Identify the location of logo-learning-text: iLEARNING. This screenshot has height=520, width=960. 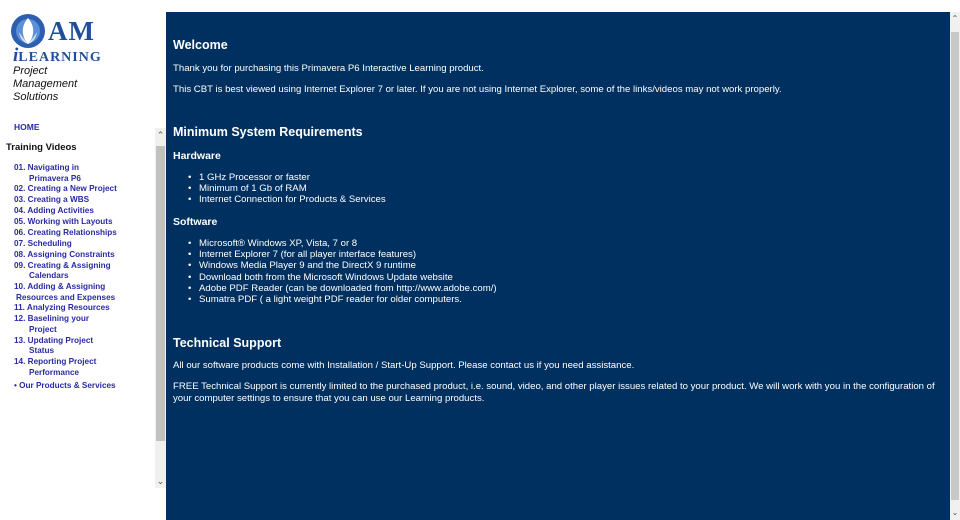
(57, 56).